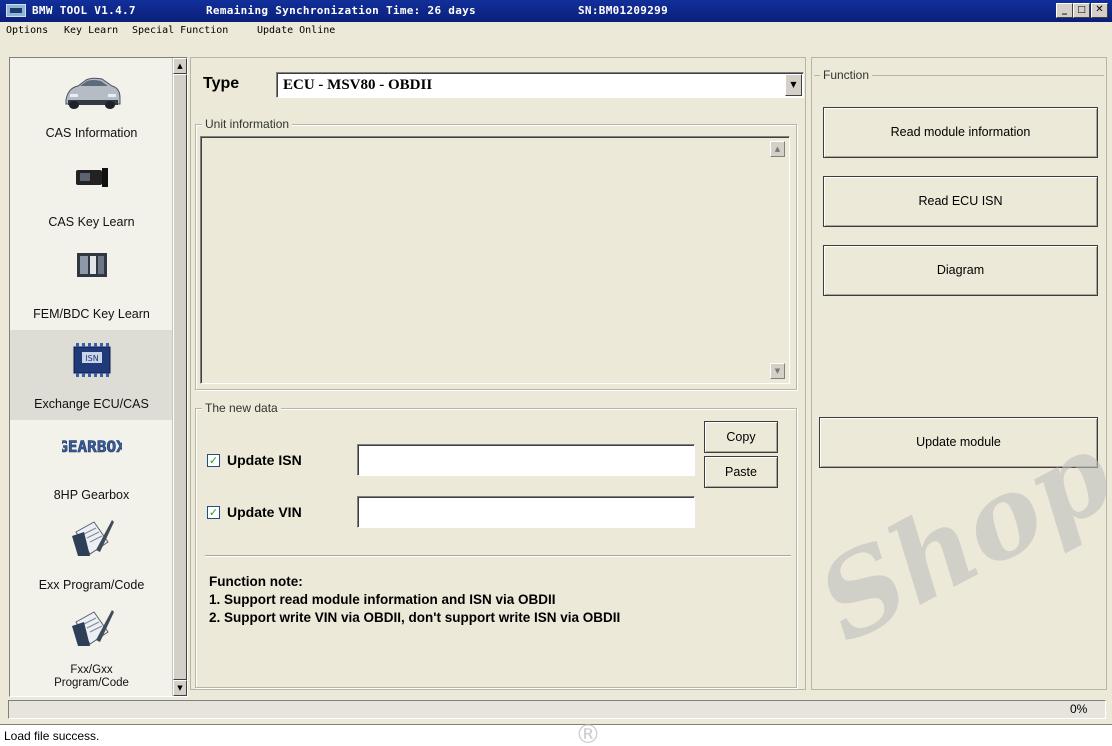  I want to click on sidebar-item-fxx-gxx-program-code: Fxx/Gxx Program/Code, so click(91, 648).